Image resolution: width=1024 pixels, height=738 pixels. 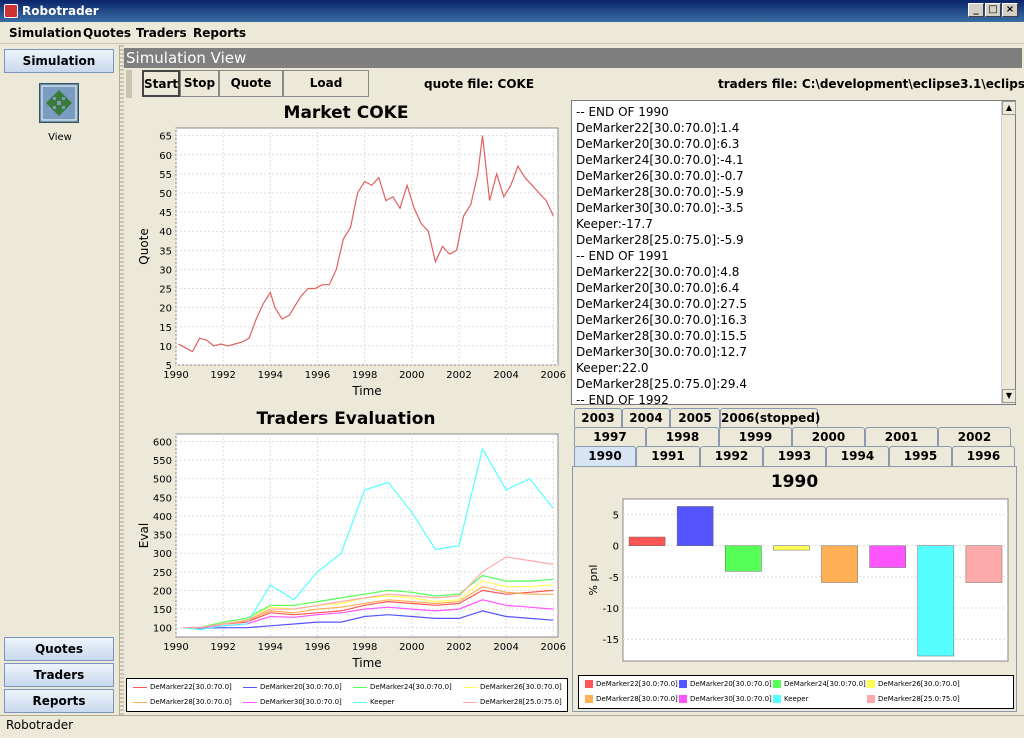 I want to click on y-tick-label: 65, so click(x=165, y=137).